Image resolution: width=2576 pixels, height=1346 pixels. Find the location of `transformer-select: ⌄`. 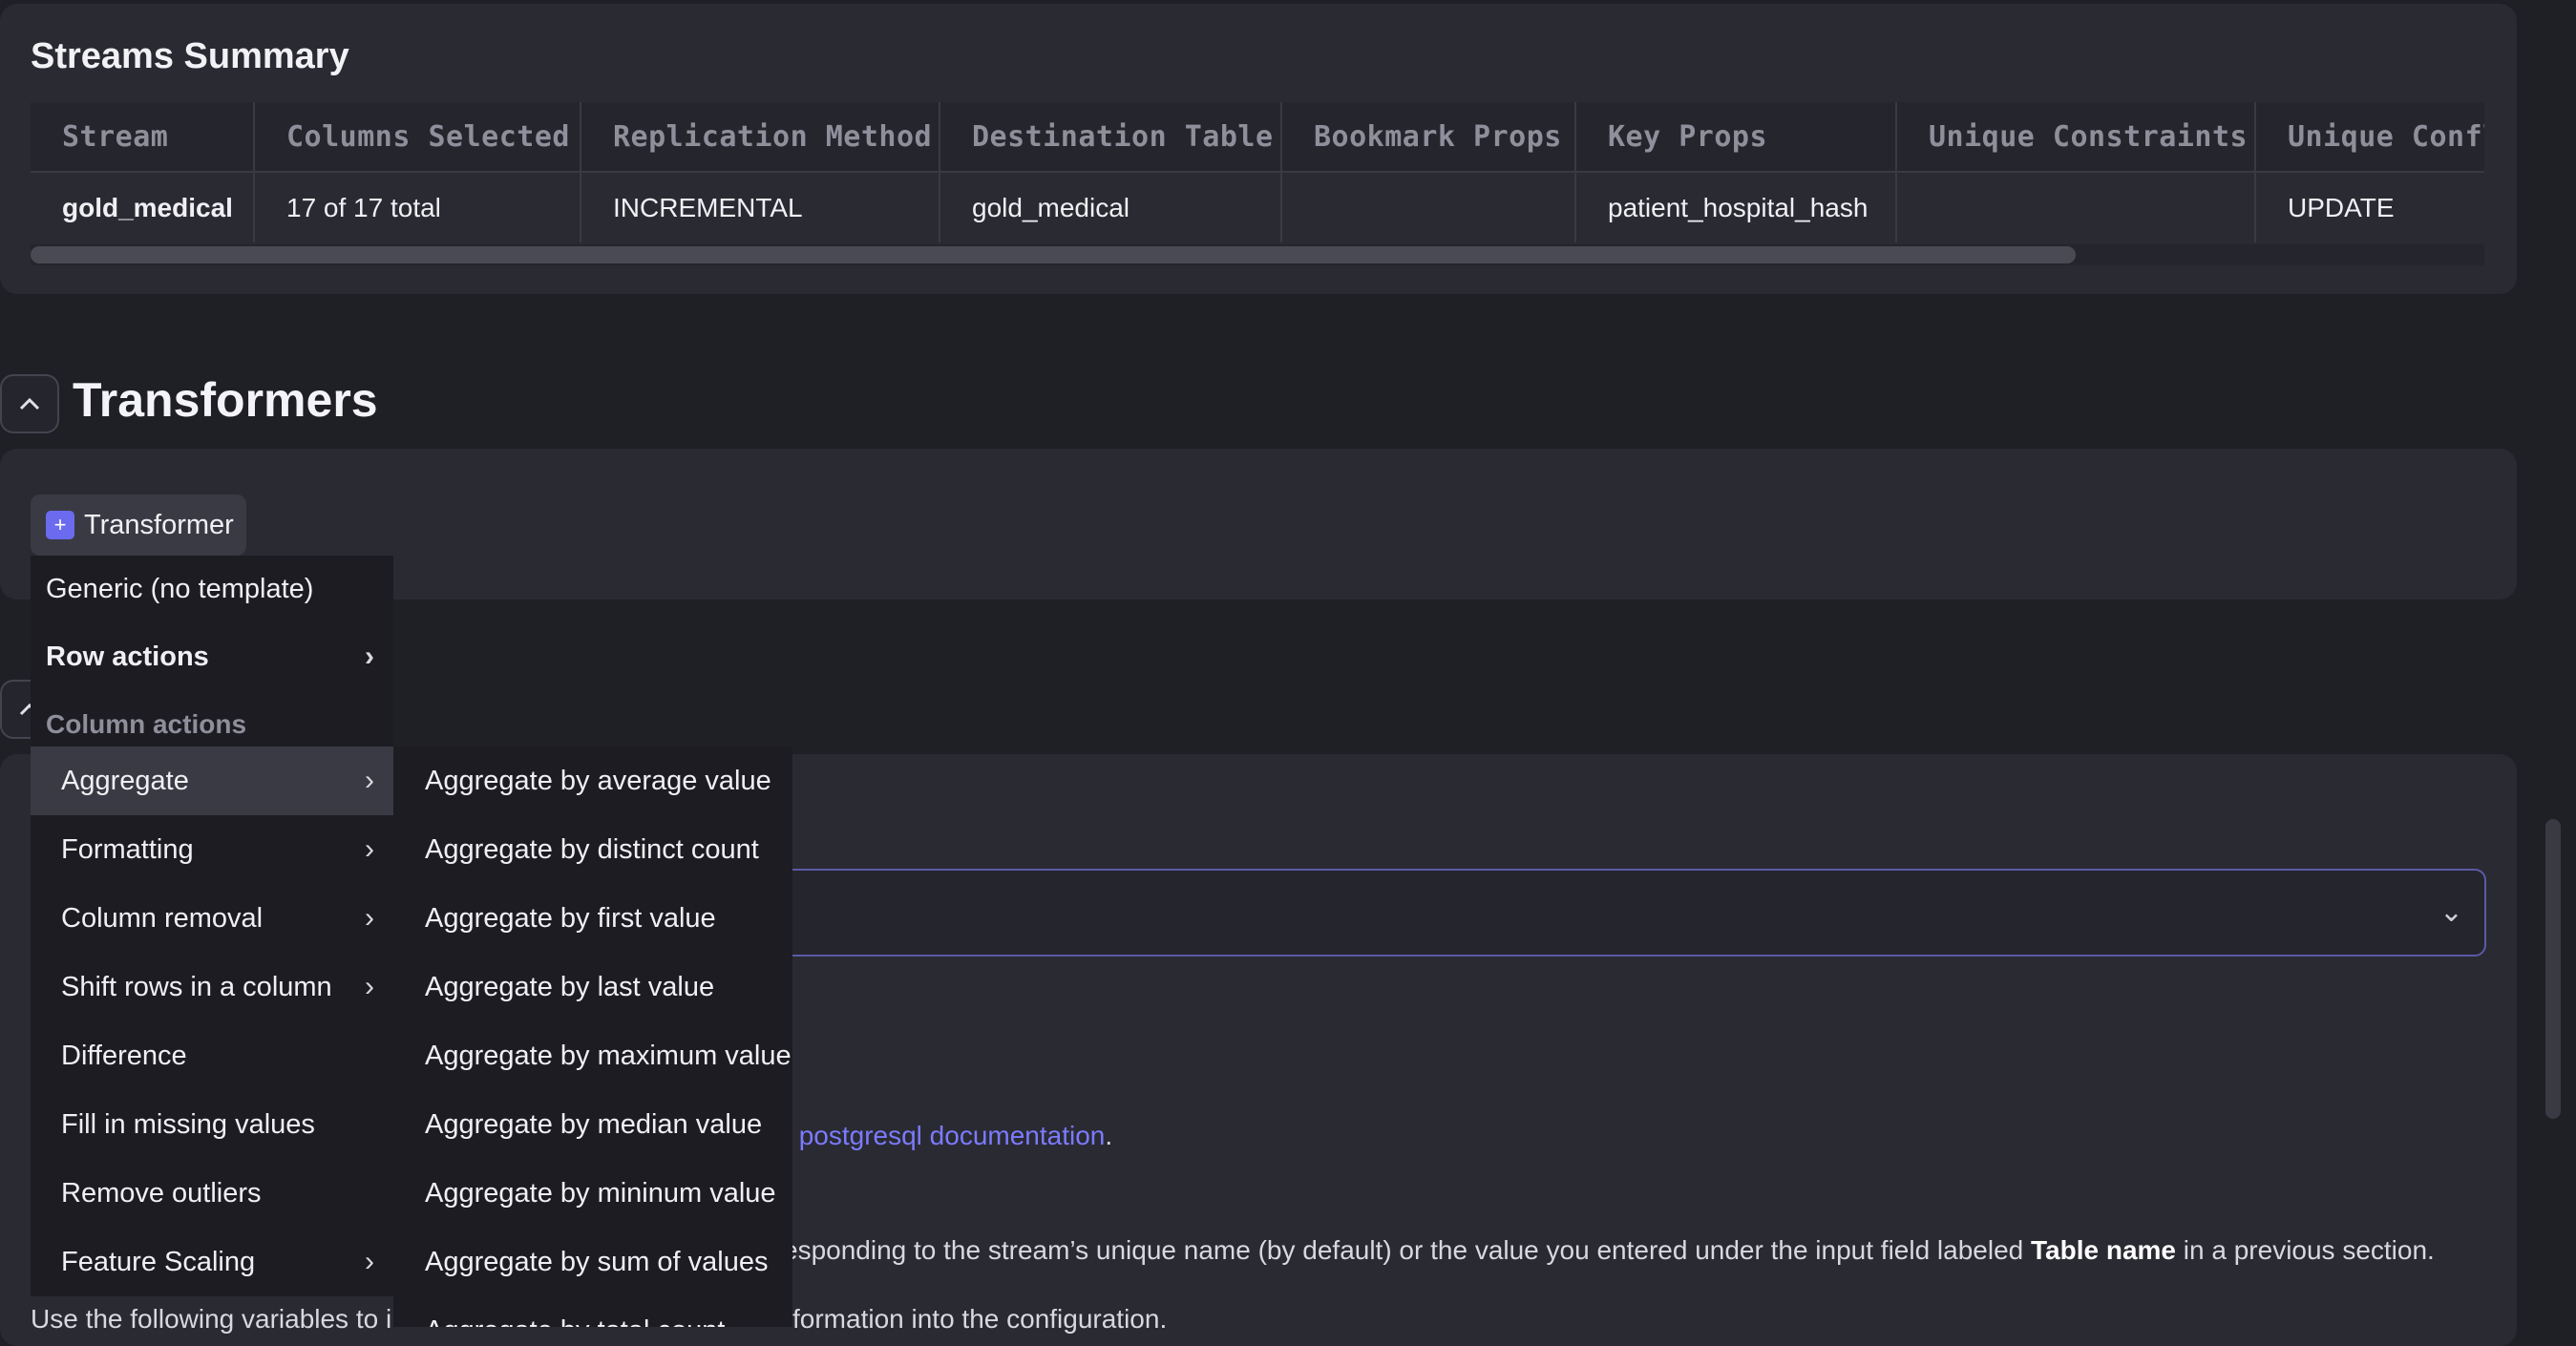

transformer-select: ⌄ is located at coordinates (1620, 913).